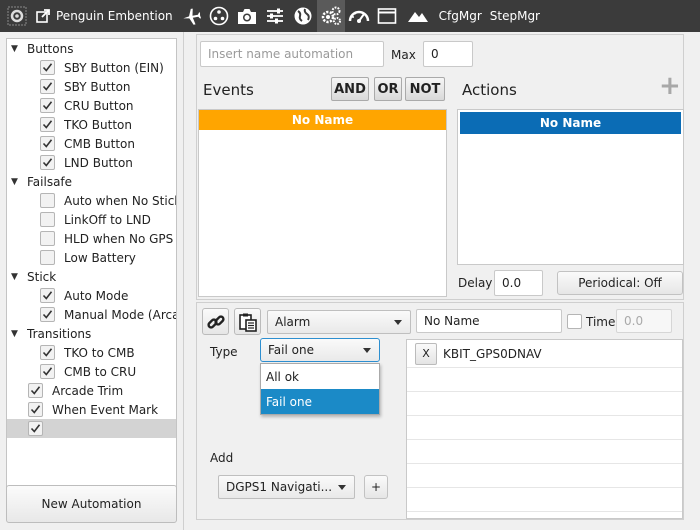  Describe the element at coordinates (91, 428) in the screenshot. I see `tree-item-empty` at that location.